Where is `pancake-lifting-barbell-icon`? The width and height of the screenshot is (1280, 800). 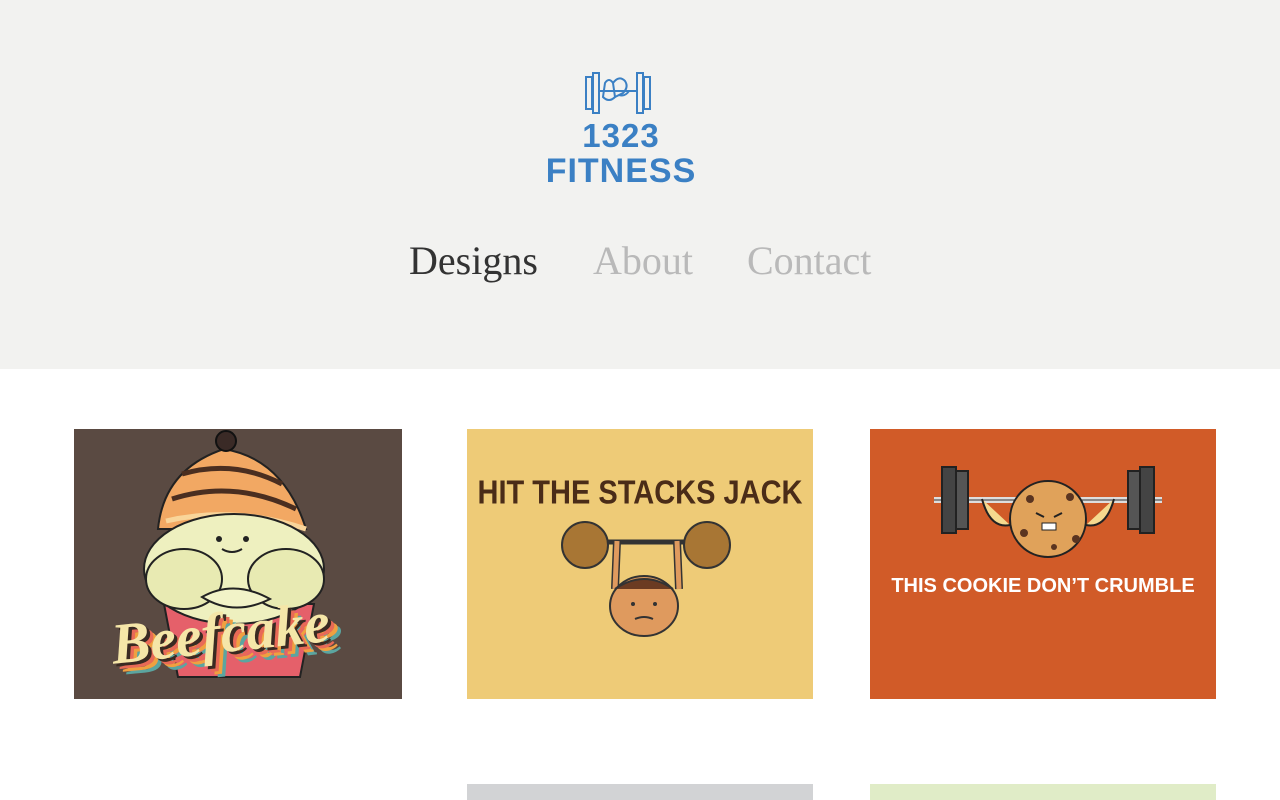 pancake-lifting-barbell-icon is located at coordinates (646, 579).